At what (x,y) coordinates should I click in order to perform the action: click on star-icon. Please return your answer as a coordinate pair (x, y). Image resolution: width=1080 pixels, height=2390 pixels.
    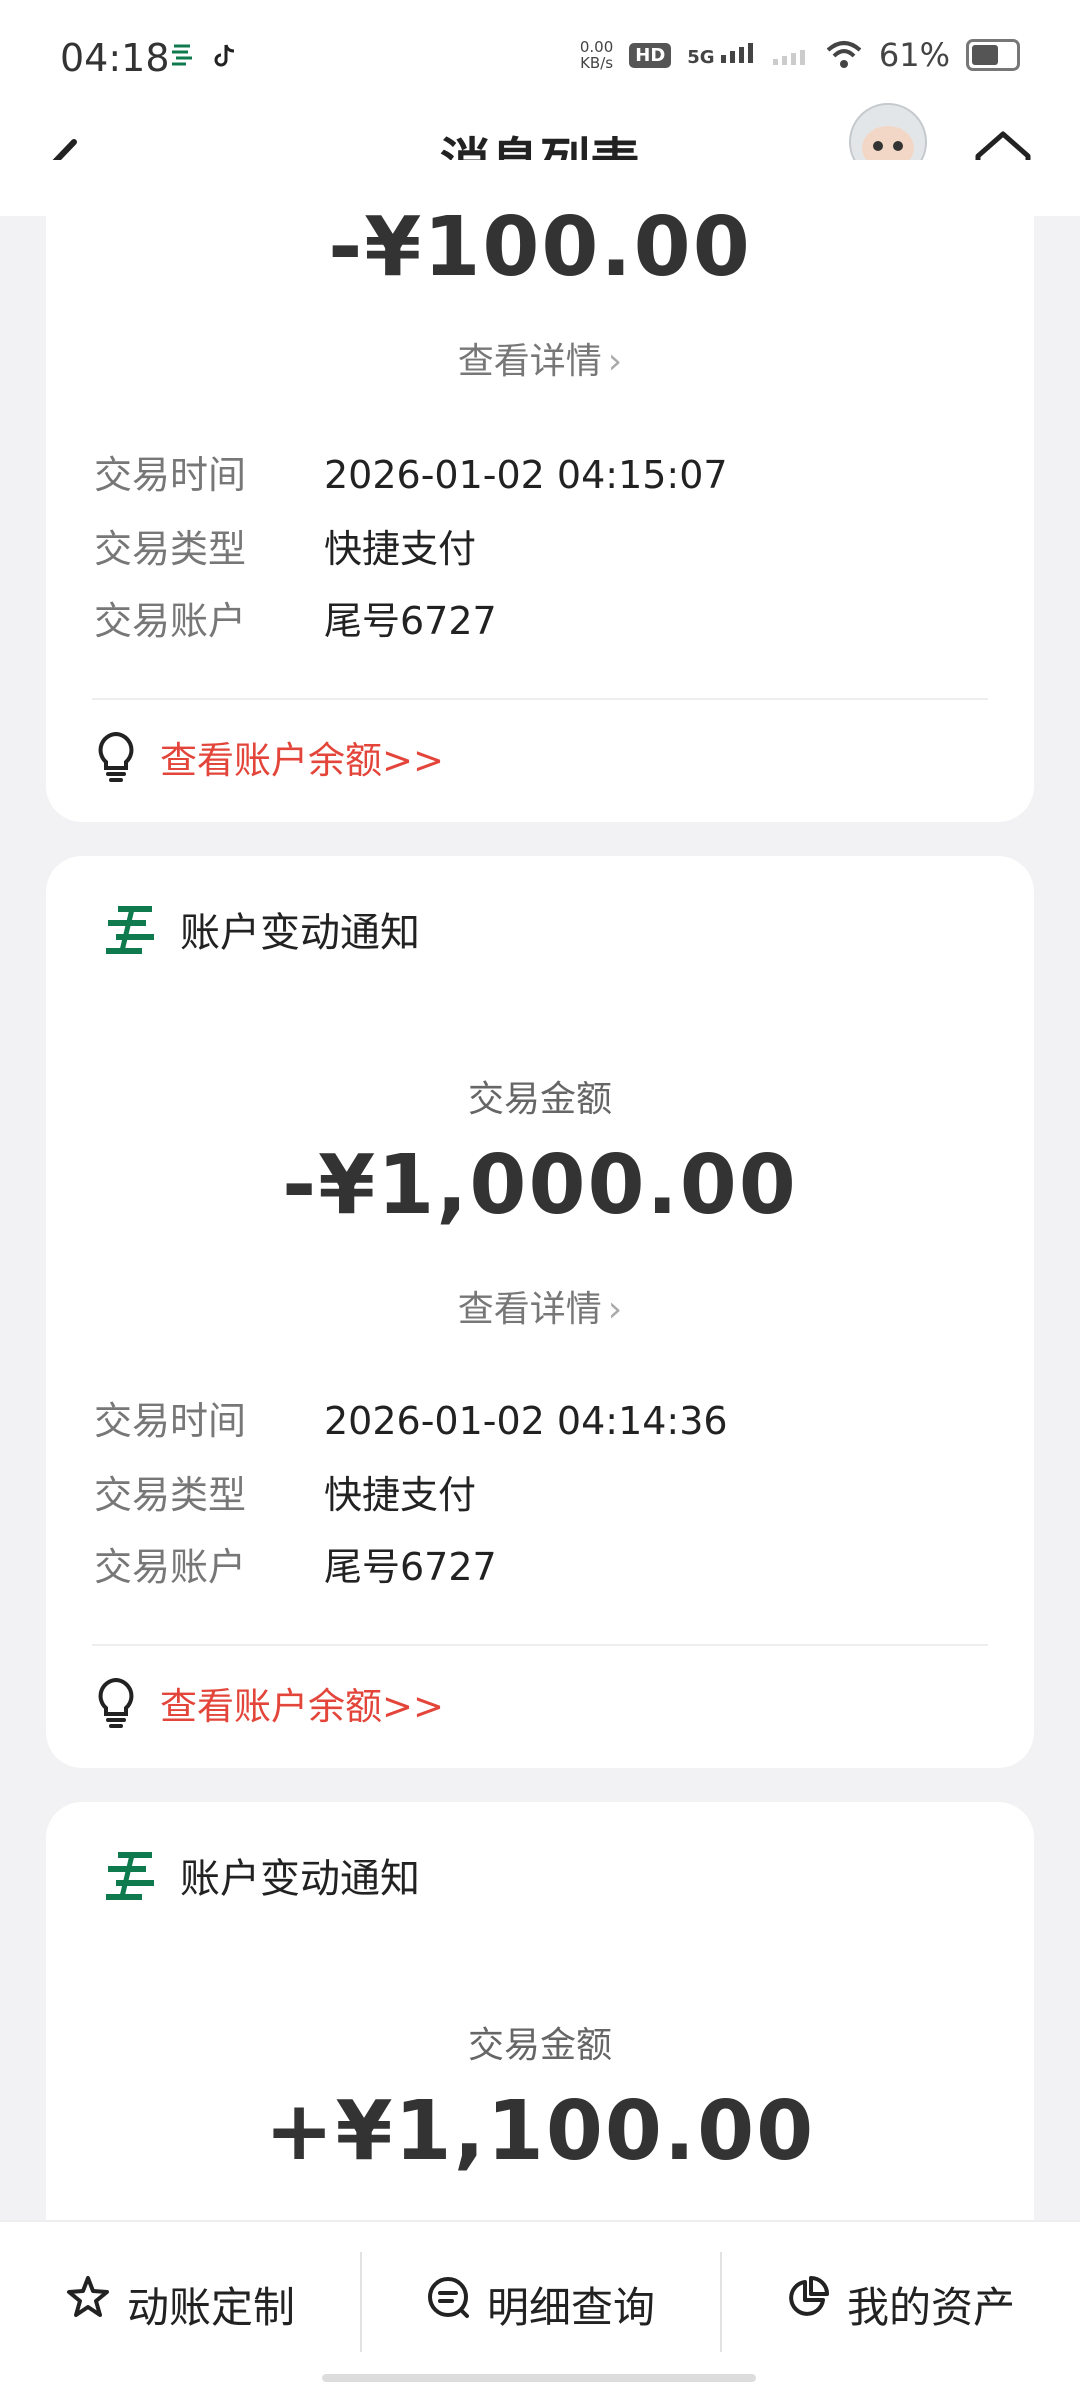
    Looking at the image, I should click on (87, 2296).